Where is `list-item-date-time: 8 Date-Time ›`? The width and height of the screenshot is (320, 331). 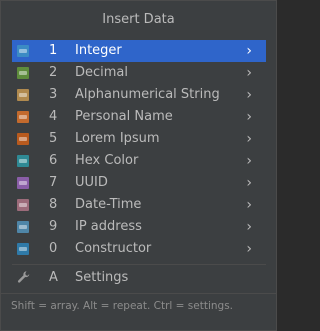 list-item-date-time: 8 Date-Time › is located at coordinates (139, 205).